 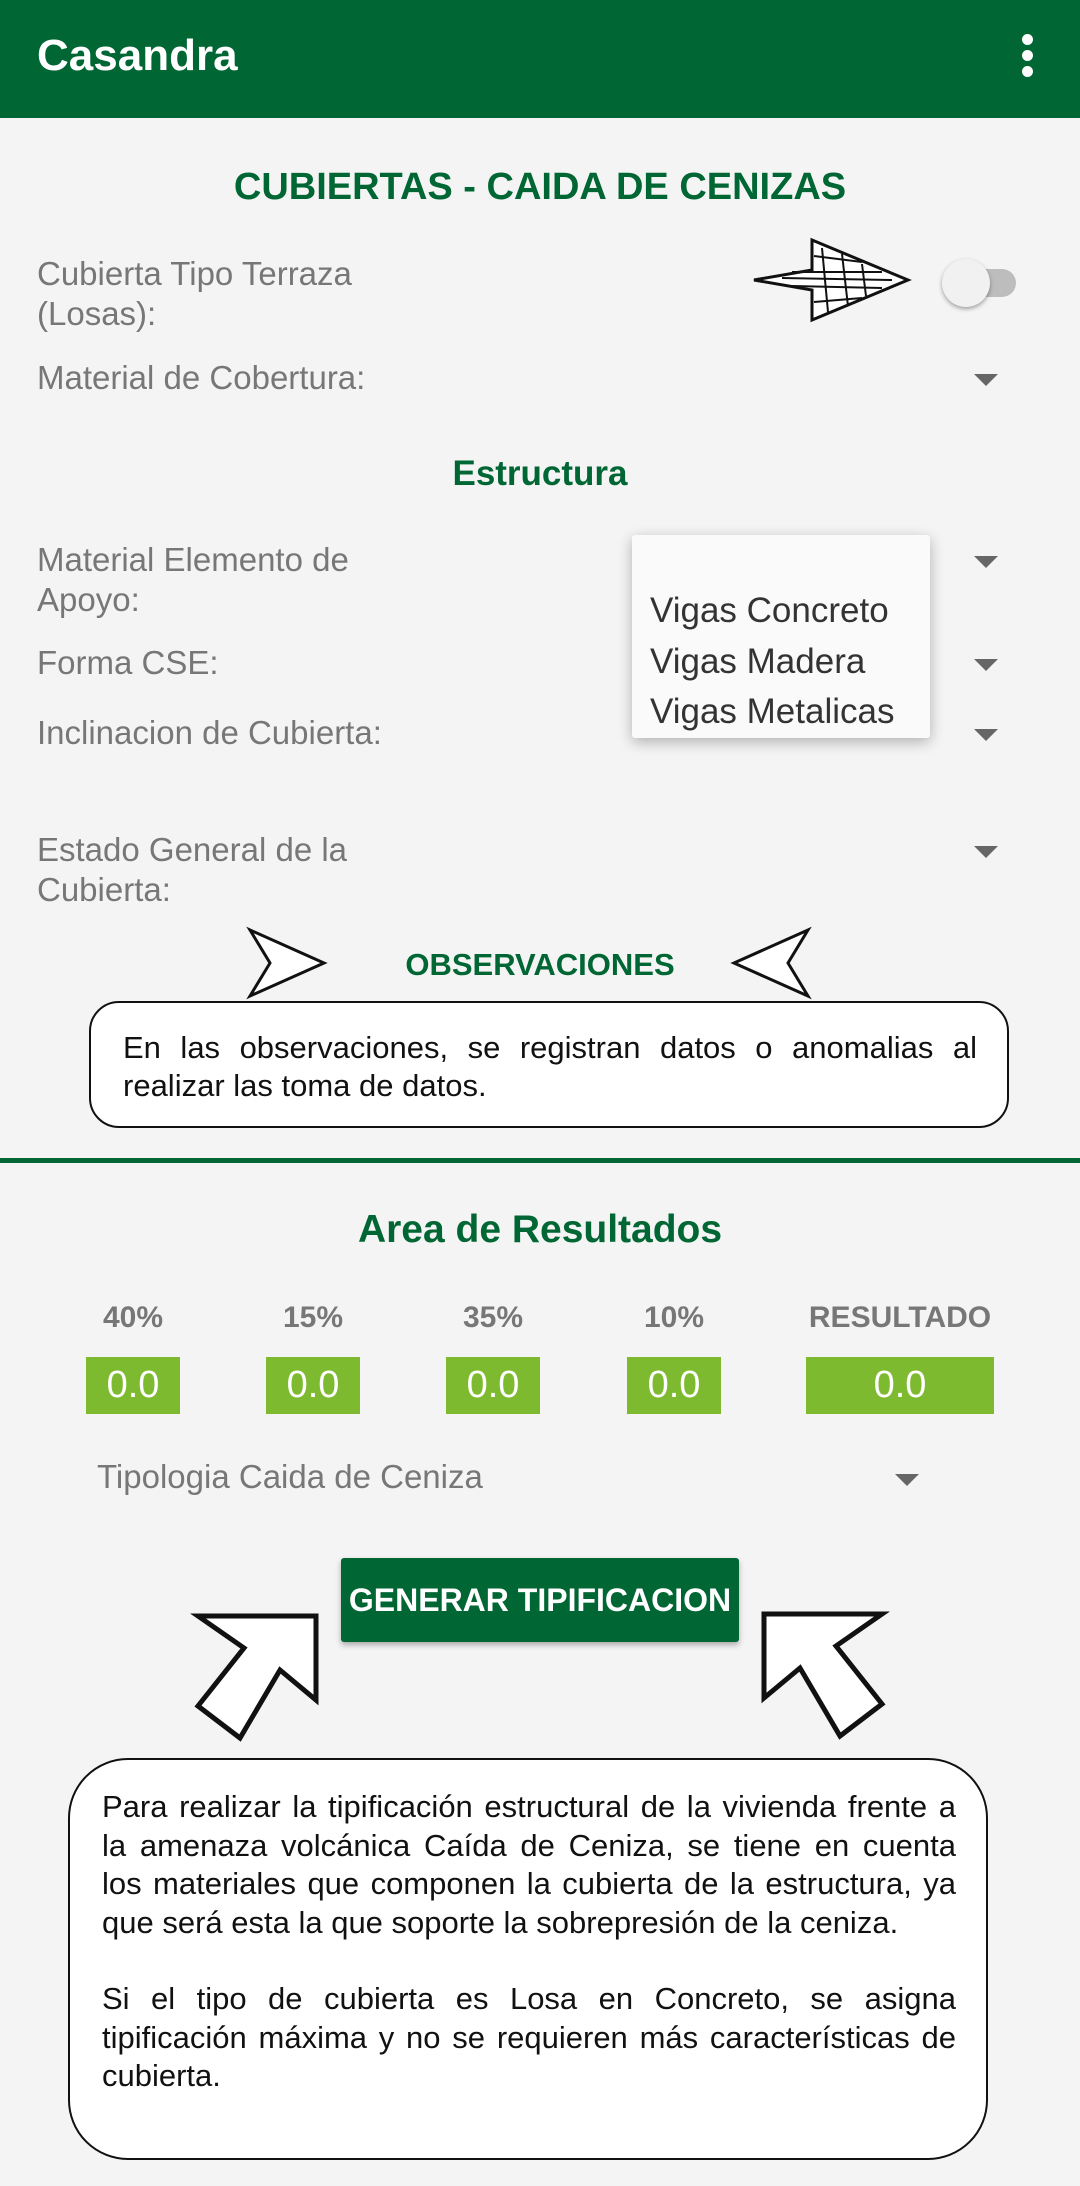 What do you see at coordinates (540, 1600) in the screenshot?
I see `generar-tipificacion-button: GENERAR TIPIFICACION` at bounding box center [540, 1600].